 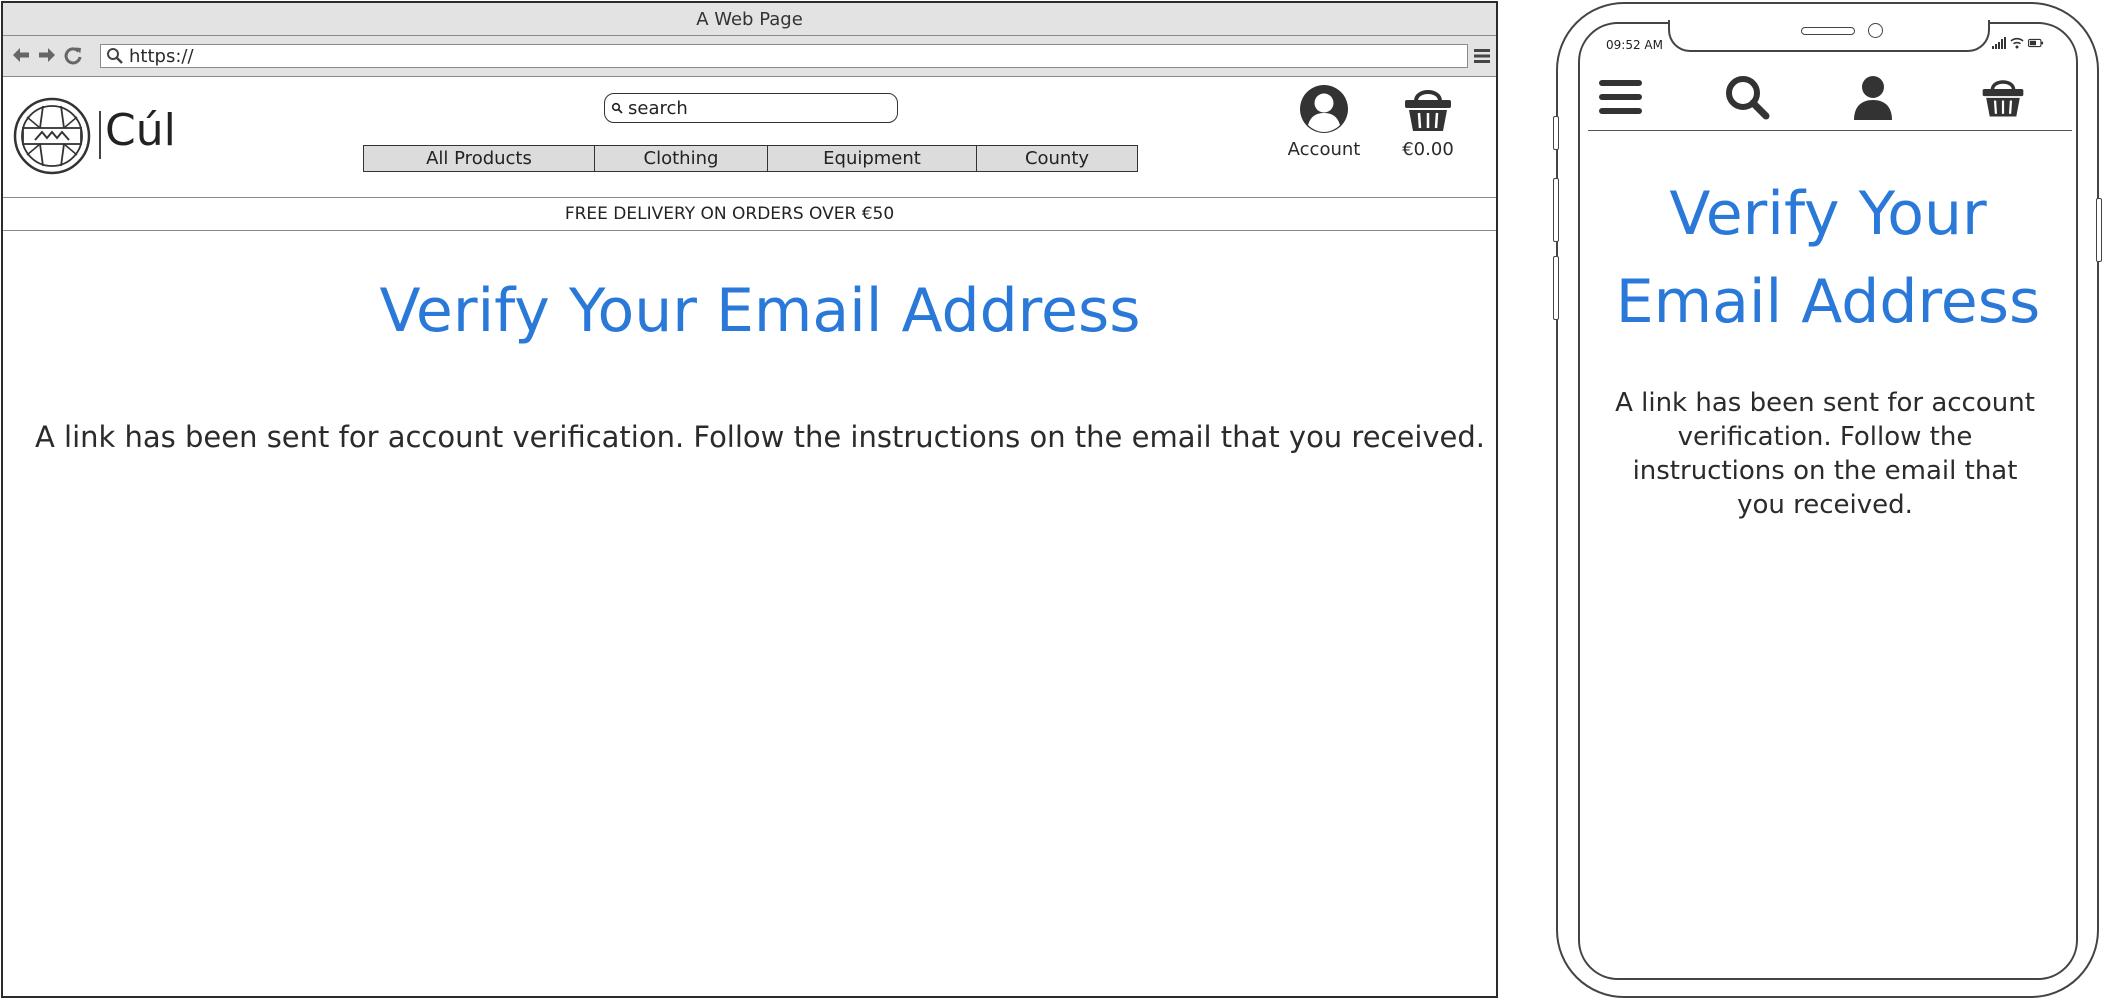 I want to click on arrow-right-icon, so click(x=47, y=55).